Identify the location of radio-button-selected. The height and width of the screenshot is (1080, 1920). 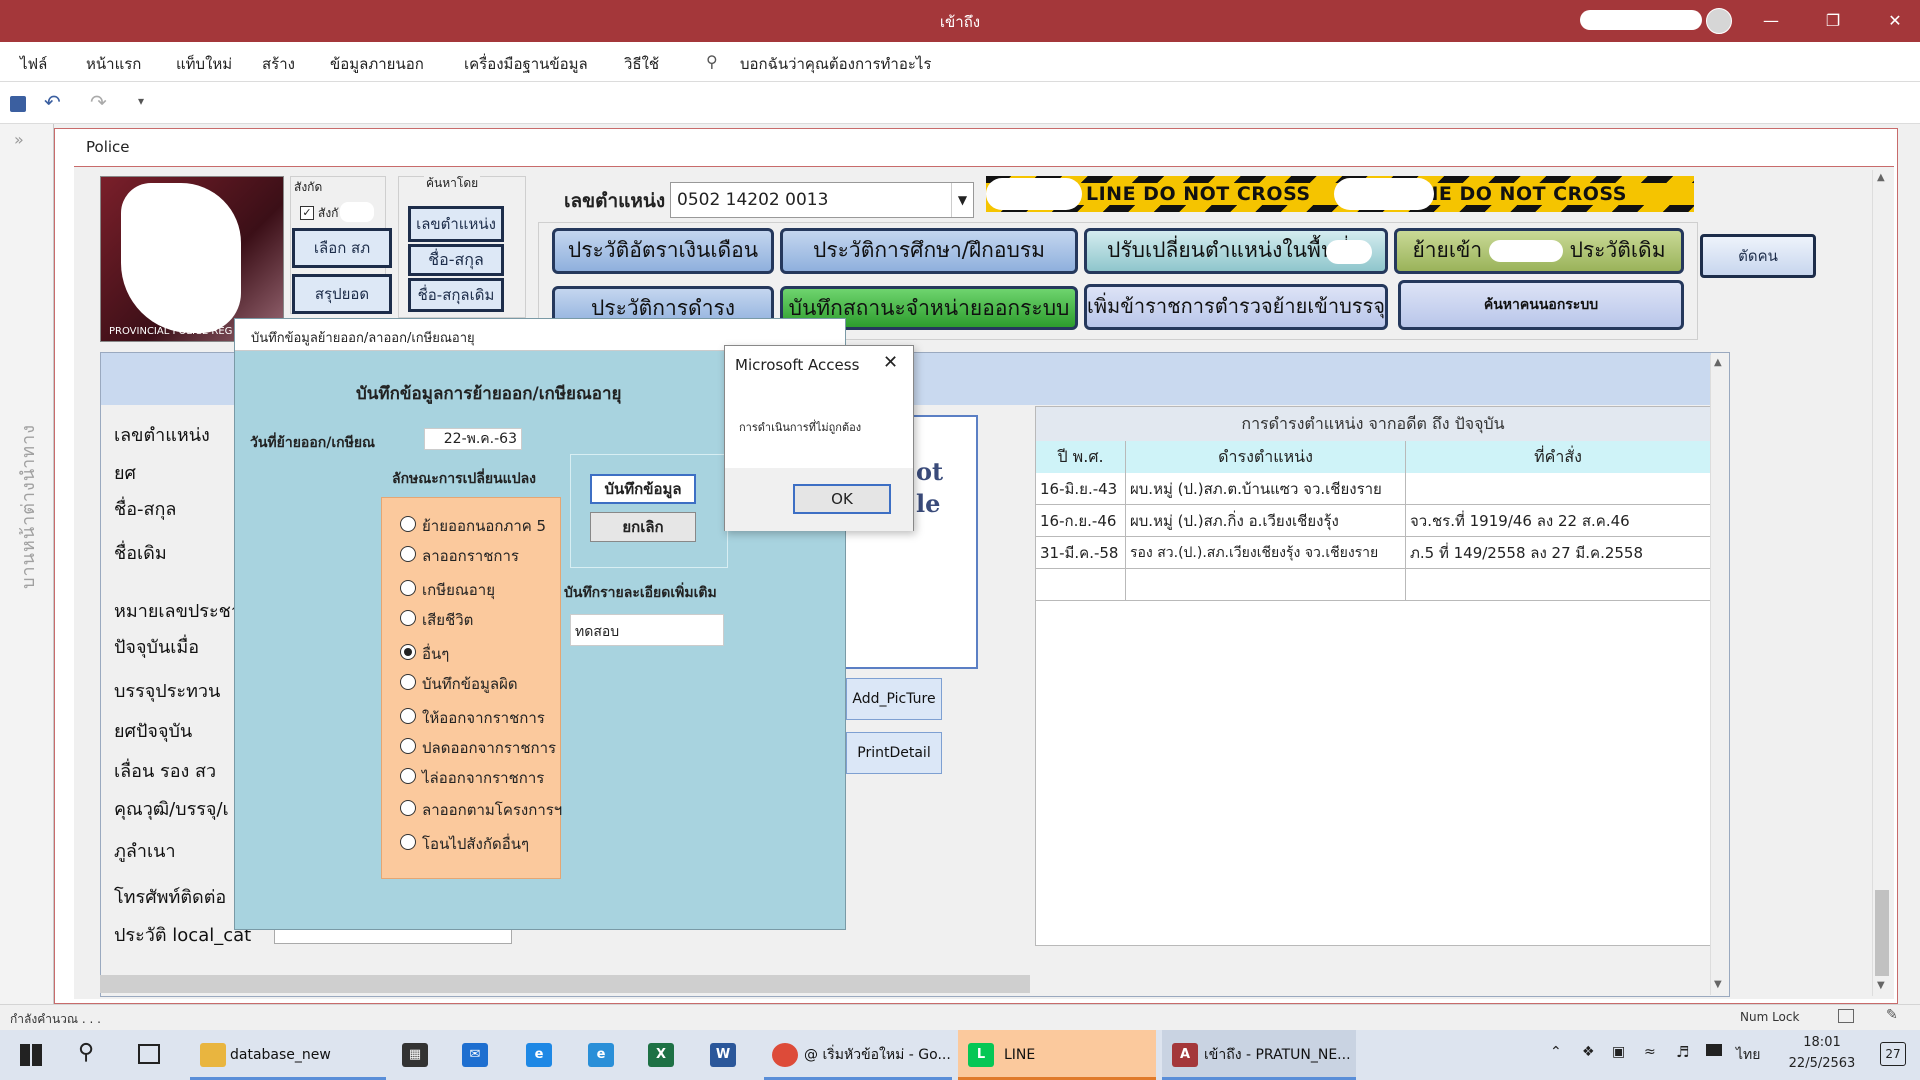
(408, 652).